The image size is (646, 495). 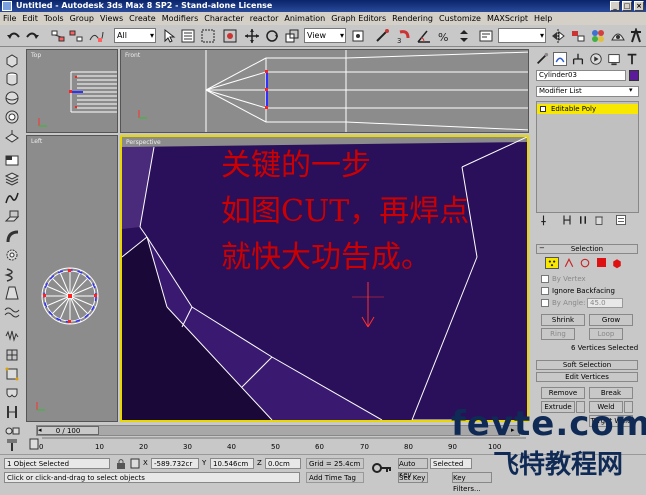 What do you see at coordinates (12, 374) in the screenshot?
I see `ffd-icon` at bounding box center [12, 374].